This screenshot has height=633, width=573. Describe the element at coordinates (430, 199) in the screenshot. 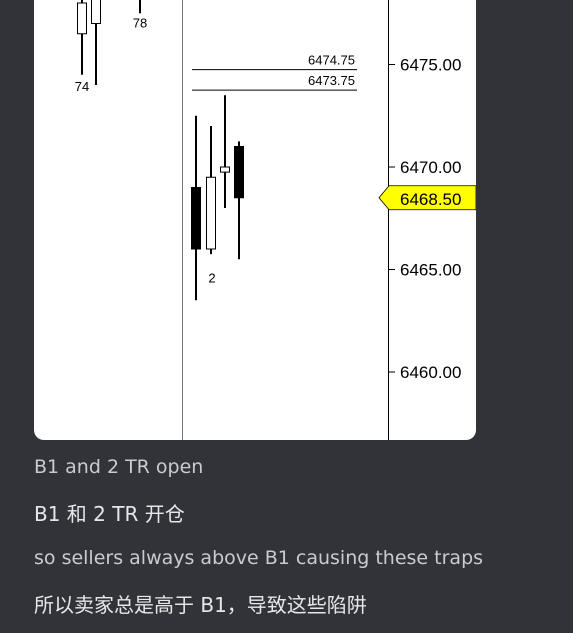

I see `current-price-label: 6468.50` at that location.